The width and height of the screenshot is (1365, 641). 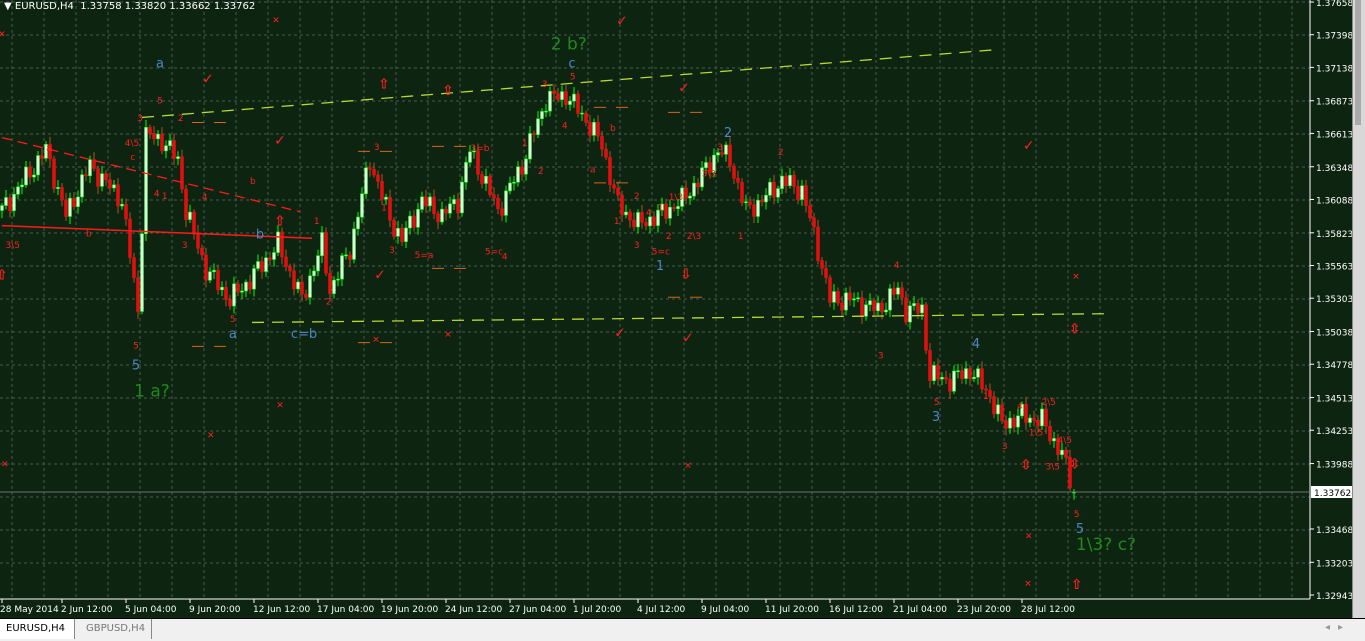 I want to click on time-tick-label: 11 Jul 20:00, so click(x=792, y=610).